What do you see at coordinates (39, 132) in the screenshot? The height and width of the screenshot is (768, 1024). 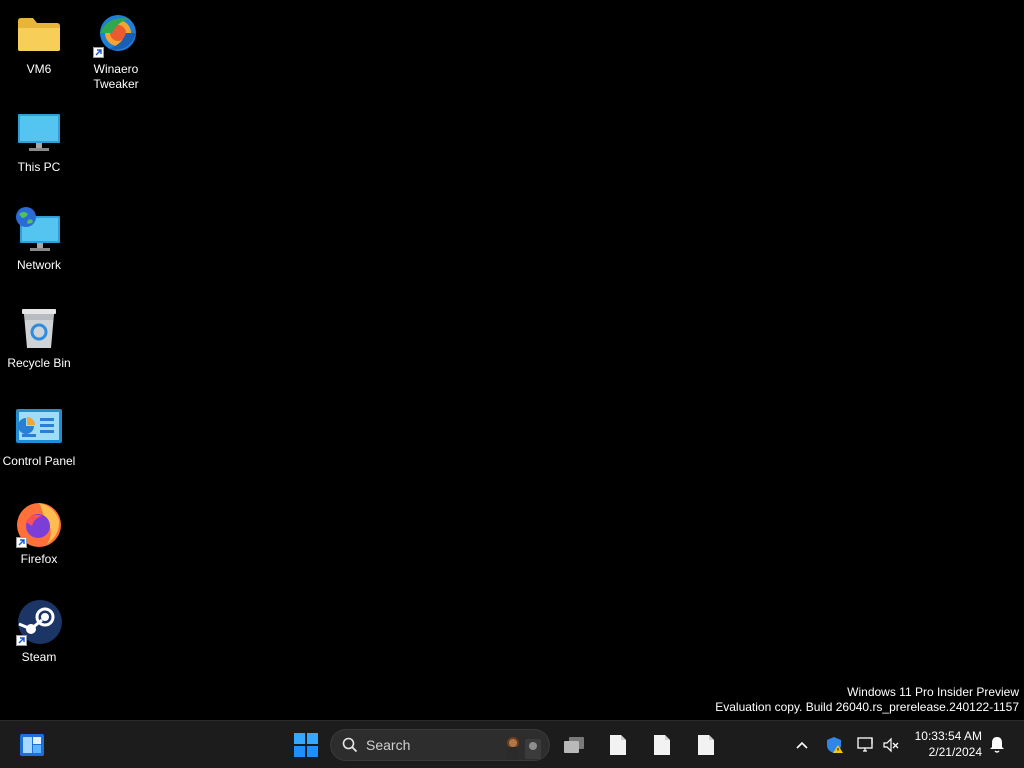 I see `monitor-icon` at bounding box center [39, 132].